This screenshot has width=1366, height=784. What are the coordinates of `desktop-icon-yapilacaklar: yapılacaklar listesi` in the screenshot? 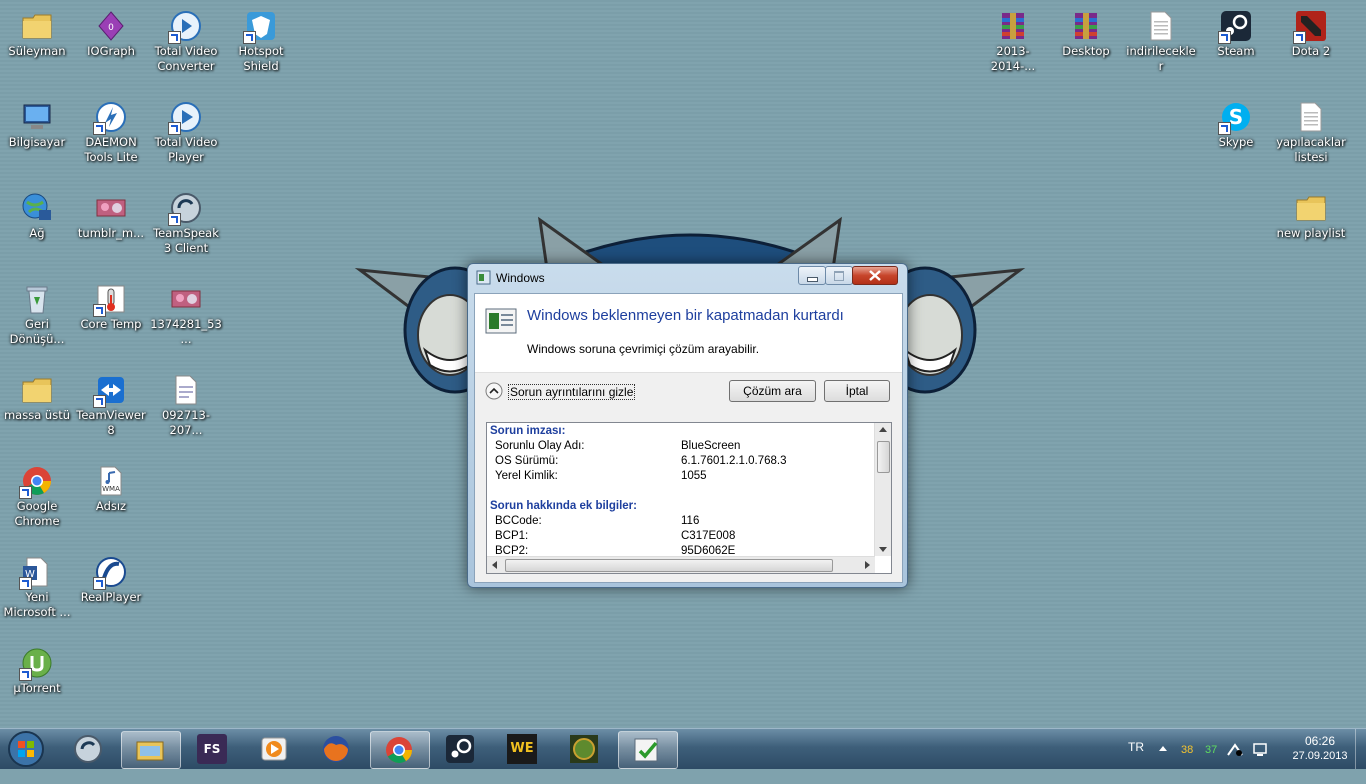 It's located at (1311, 138).